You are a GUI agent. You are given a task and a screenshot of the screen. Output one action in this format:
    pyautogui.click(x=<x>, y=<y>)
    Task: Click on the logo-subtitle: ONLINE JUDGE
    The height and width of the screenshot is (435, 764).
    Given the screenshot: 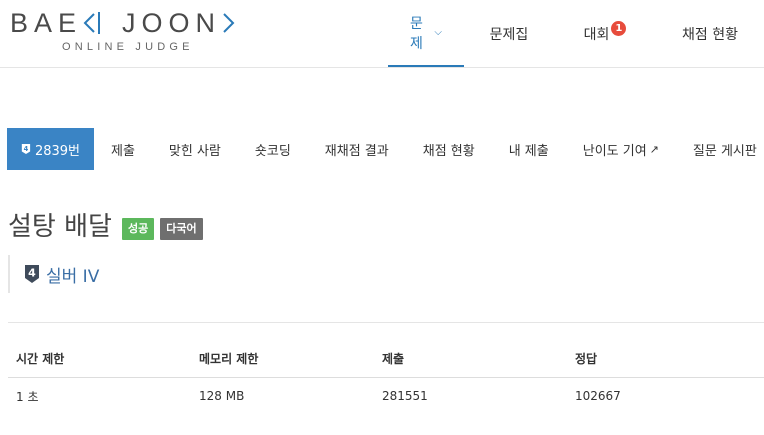 What is the action you would take?
    pyautogui.click(x=128, y=47)
    